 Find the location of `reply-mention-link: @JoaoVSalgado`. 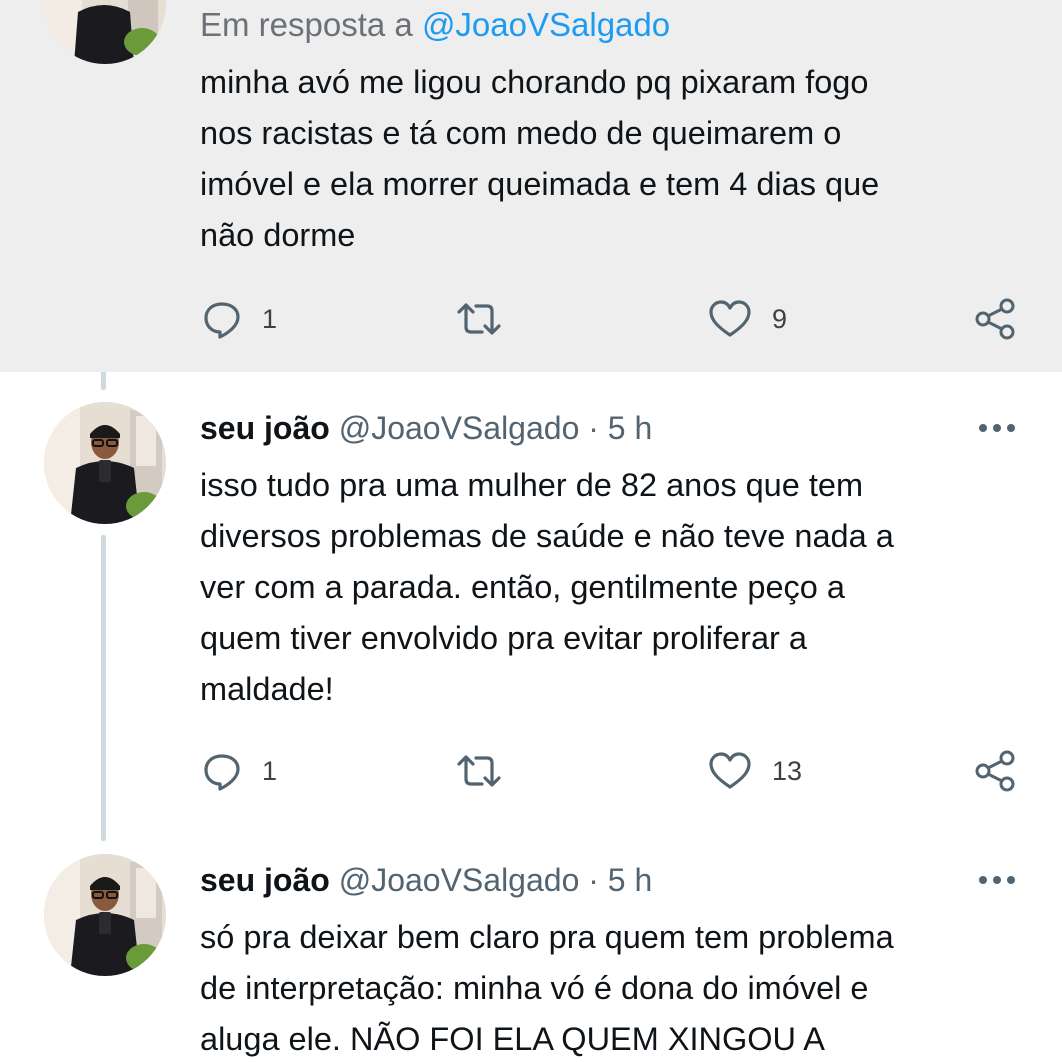

reply-mention-link: @JoaoVSalgado is located at coordinates (546, 24).